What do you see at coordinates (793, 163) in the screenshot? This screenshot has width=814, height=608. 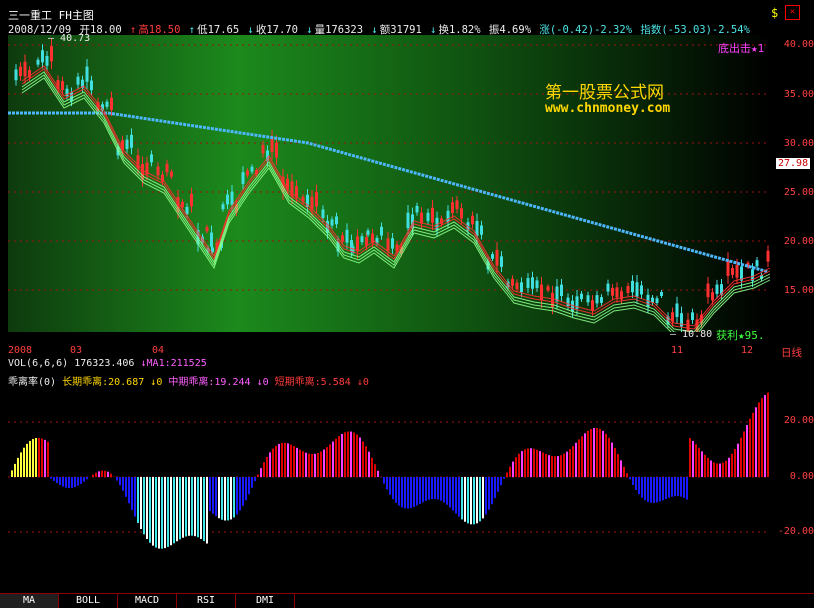 I see `current-price-flag: 27.98` at bounding box center [793, 163].